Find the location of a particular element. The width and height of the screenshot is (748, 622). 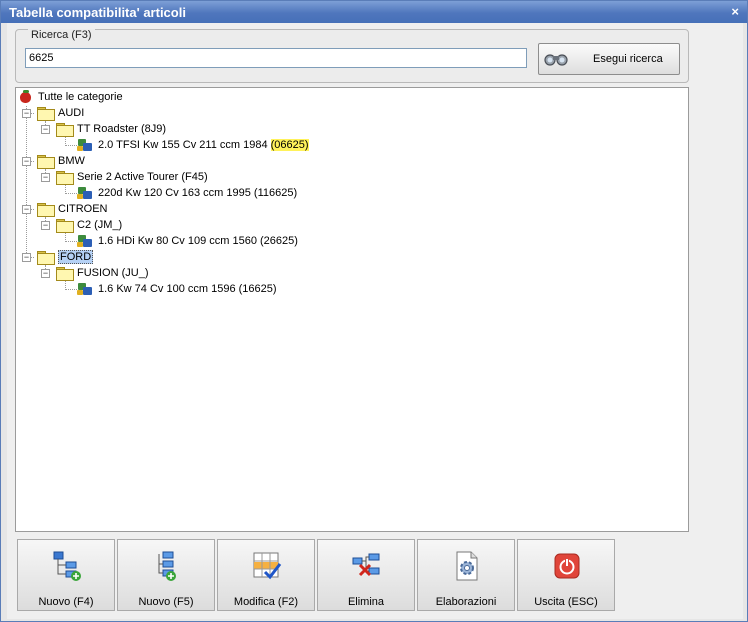

title-bar: Tabella compatibilita' articoli × is located at coordinates (374, 12).